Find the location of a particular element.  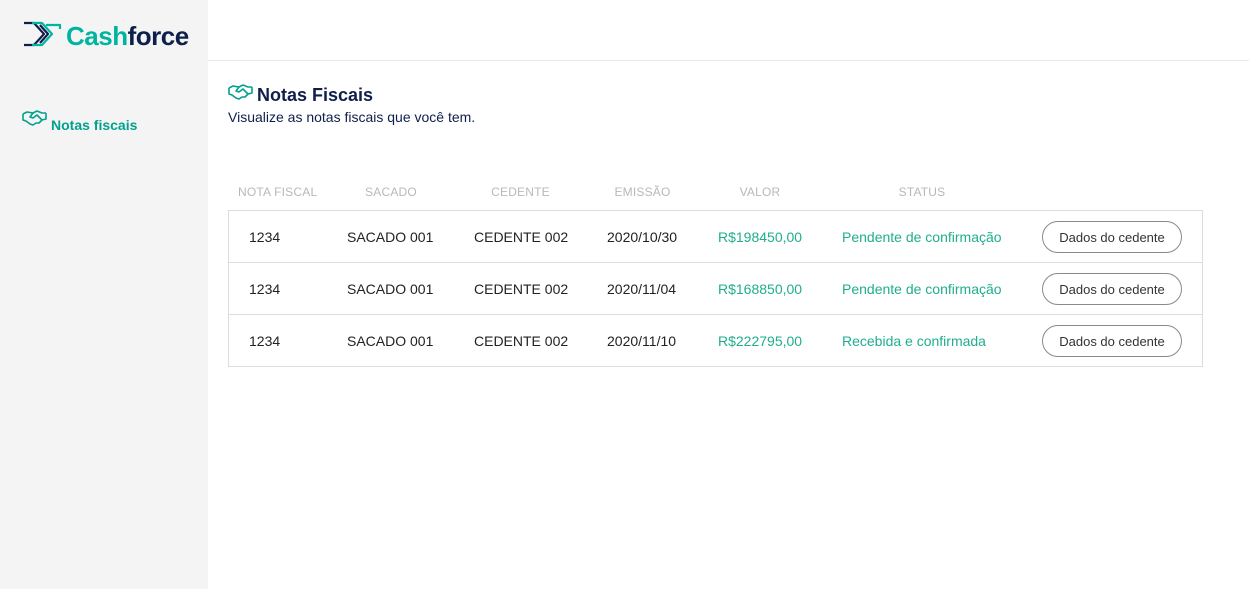

sidebar-item-notas-fiscais: Notas fiscais is located at coordinates (79, 121).